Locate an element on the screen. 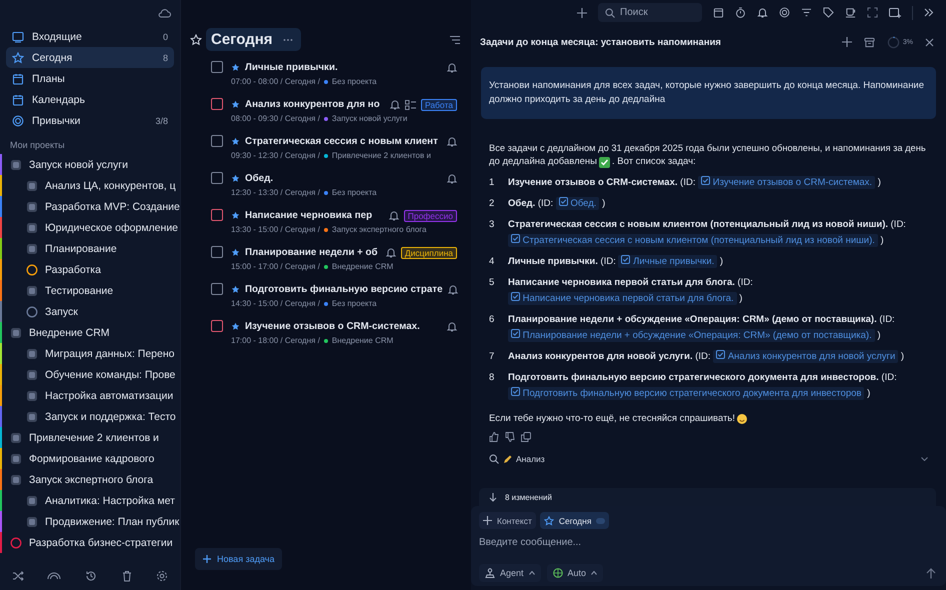 The image size is (946, 590). sidebar-item: Календарь is located at coordinates (90, 99).